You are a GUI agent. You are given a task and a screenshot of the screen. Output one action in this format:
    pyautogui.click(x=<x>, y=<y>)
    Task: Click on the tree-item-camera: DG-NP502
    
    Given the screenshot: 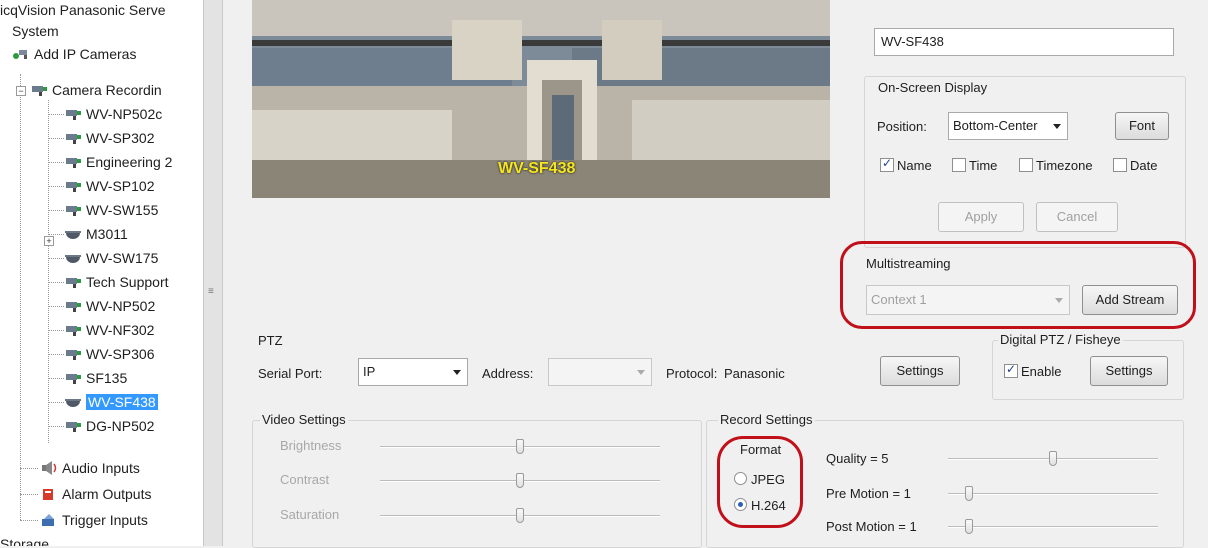 What is the action you would take?
    pyautogui.click(x=109, y=426)
    